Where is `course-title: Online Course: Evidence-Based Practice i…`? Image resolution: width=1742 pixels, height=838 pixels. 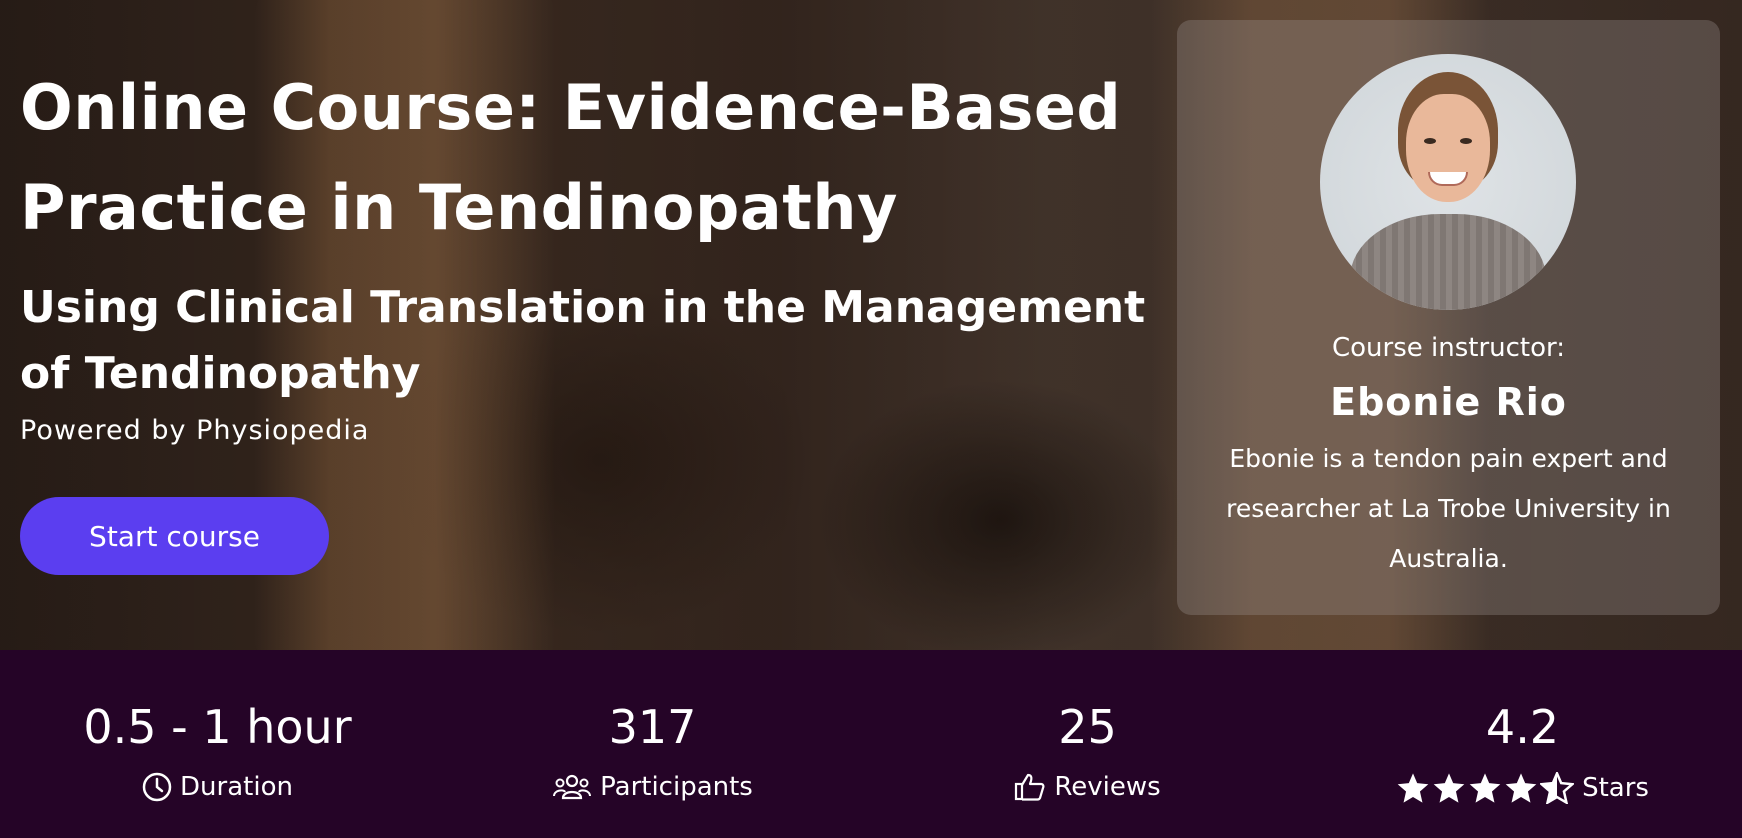
course-title: Online Course: Evidence-Based Practice i… is located at coordinates (571, 157).